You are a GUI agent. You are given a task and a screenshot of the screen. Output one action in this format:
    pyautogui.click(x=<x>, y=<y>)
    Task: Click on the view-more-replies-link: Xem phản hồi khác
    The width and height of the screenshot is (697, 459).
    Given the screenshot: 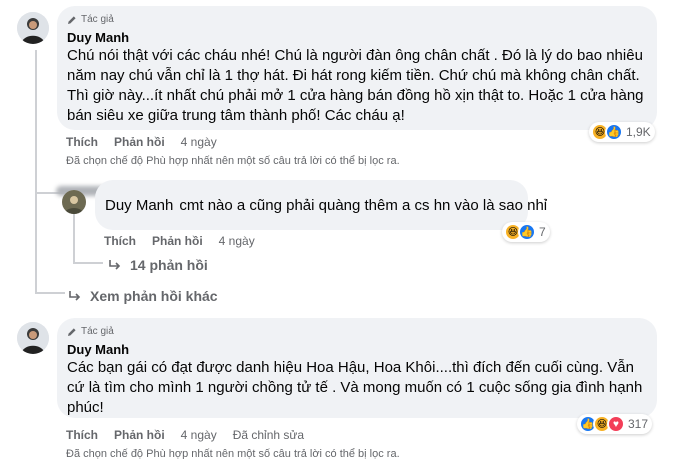 What is the action you would take?
    pyautogui.click(x=143, y=296)
    